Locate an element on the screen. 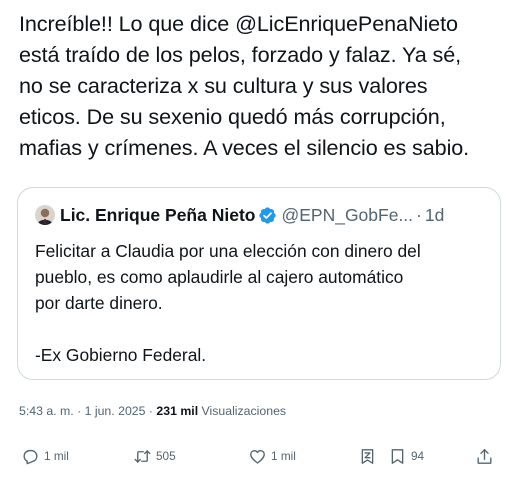  quoted-text-line: -Ex Gobierno Federal. is located at coordinates (121, 355).